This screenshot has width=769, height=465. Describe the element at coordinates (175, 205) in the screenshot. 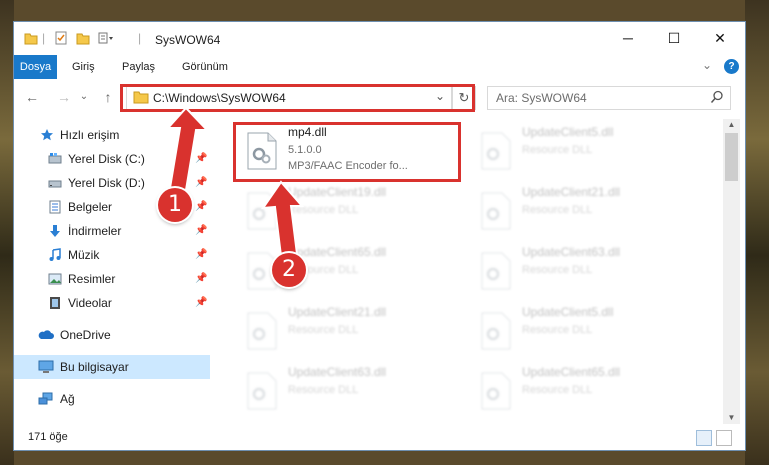

I see `step-marker-1: 1` at that location.